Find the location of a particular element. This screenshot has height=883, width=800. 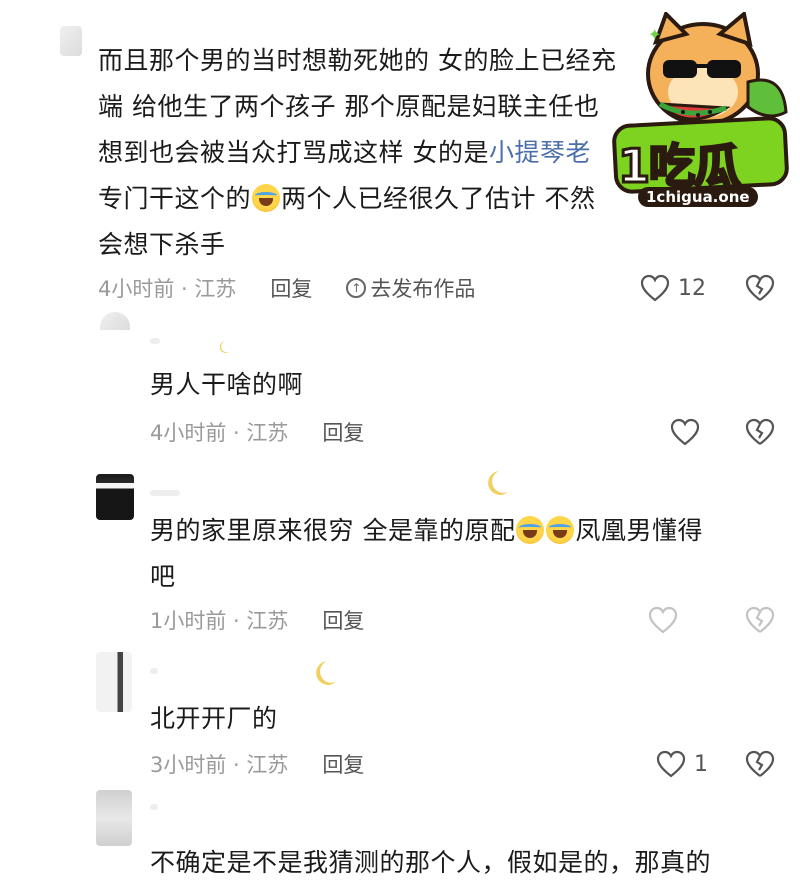

like-count: 12 is located at coordinates (692, 288).